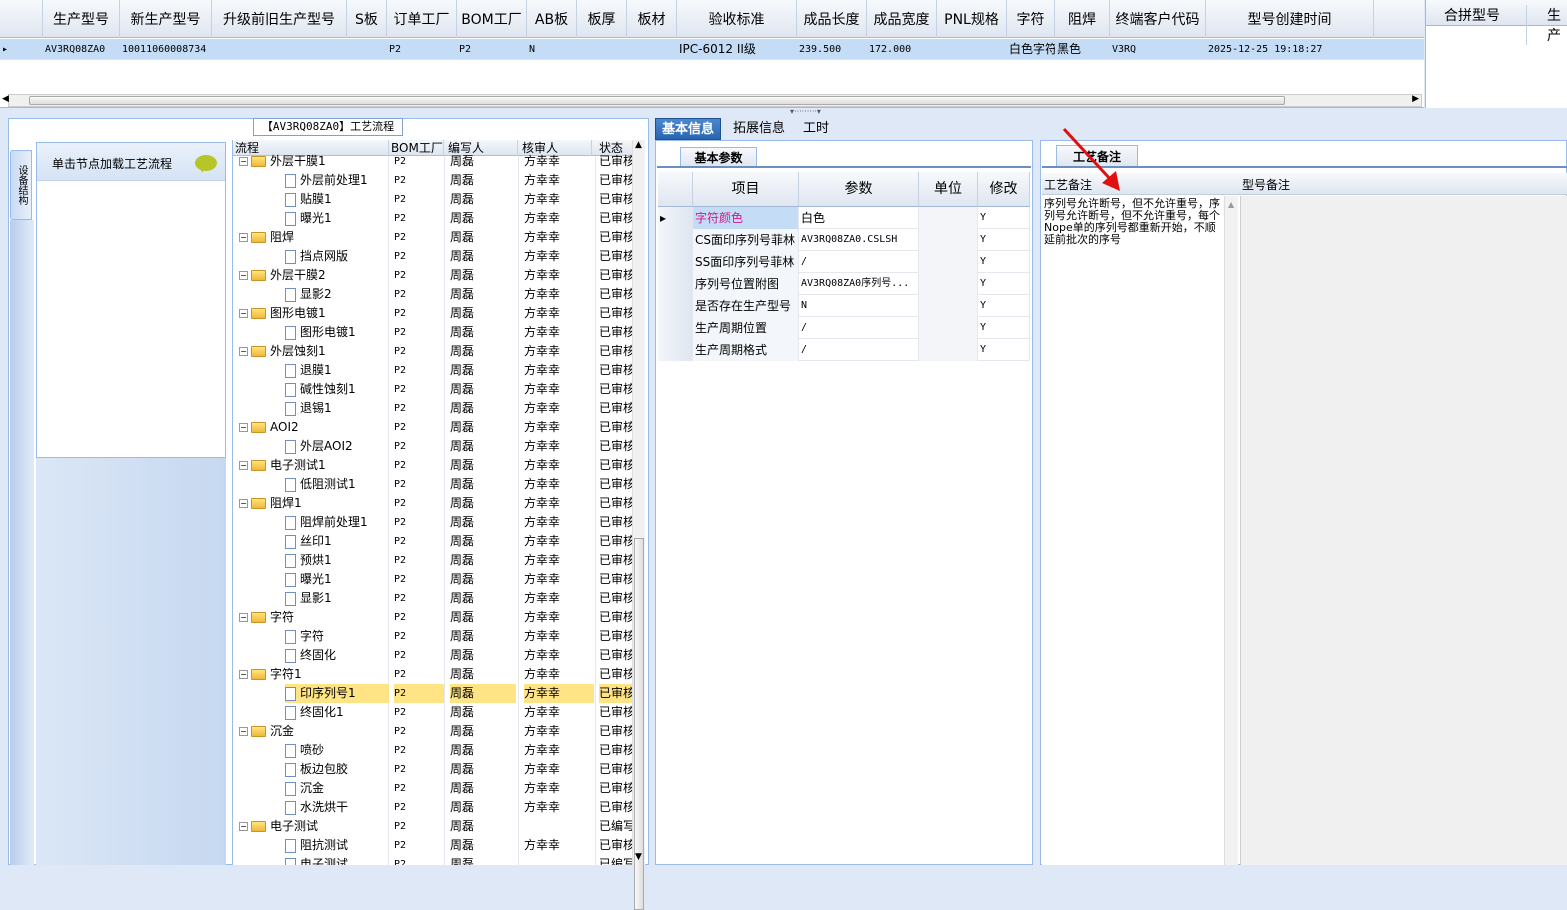 The height and width of the screenshot is (910, 1567). Describe the element at coordinates (859, 306) in the screenshot. I see `param-cell-value: N` at that location.